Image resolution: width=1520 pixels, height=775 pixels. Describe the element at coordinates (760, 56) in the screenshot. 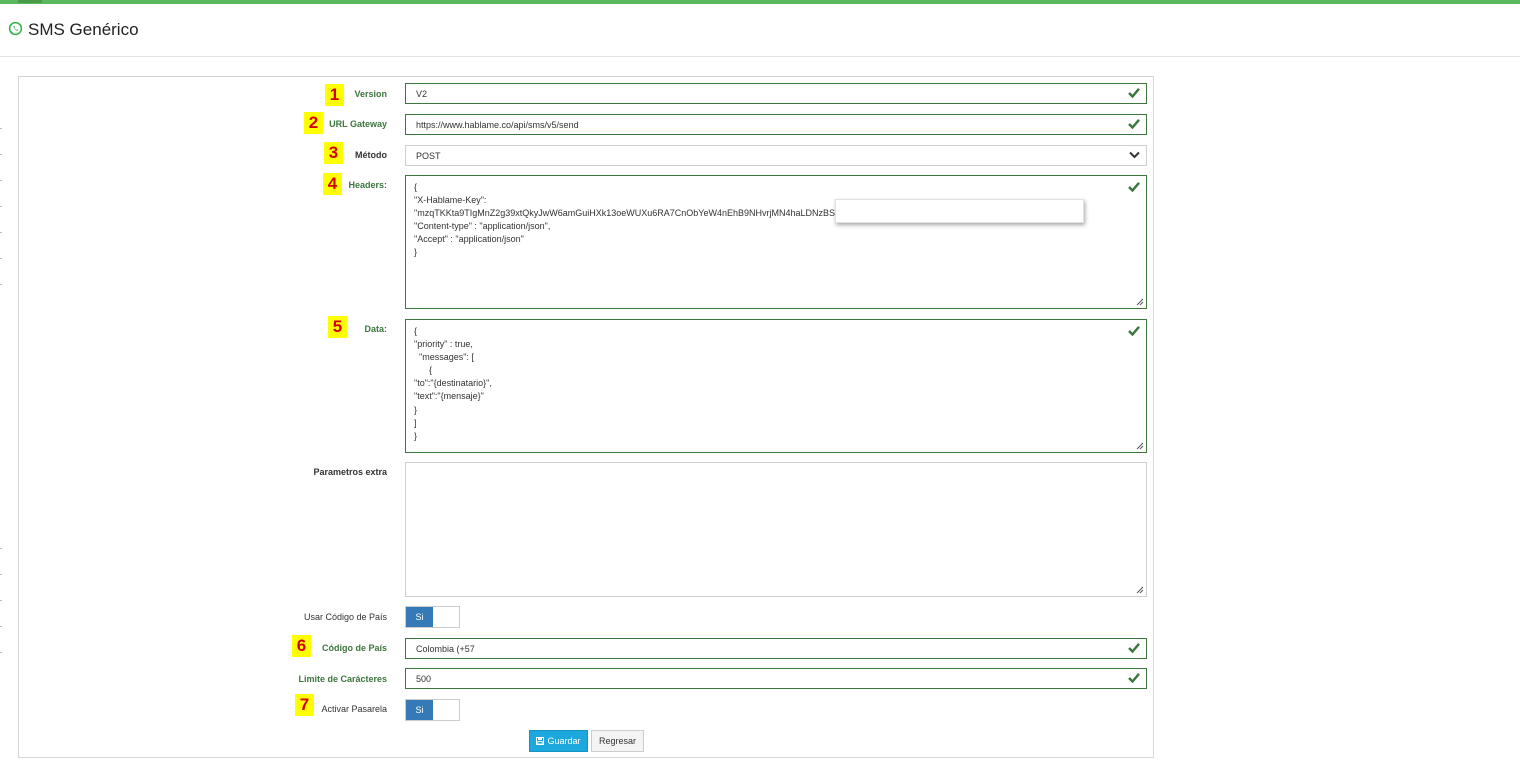

I see `header-divider` at that location.